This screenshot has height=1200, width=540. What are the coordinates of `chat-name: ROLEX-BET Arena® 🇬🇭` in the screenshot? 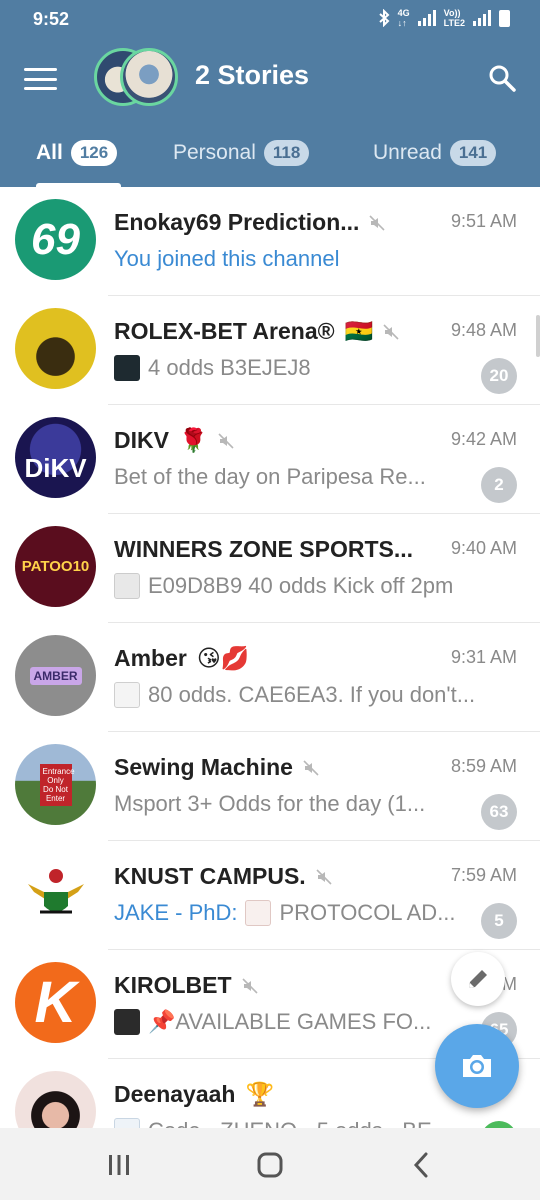 It's located at (256, 331).